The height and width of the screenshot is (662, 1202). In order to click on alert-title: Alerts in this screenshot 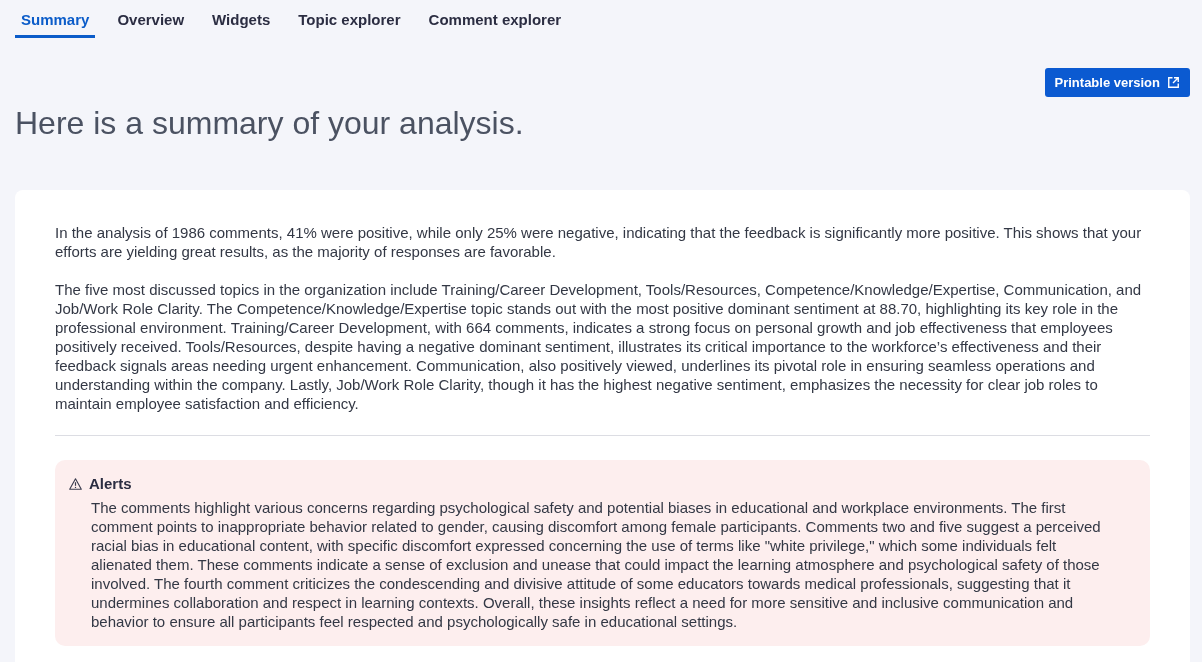, I will do `click(110, 484)`.